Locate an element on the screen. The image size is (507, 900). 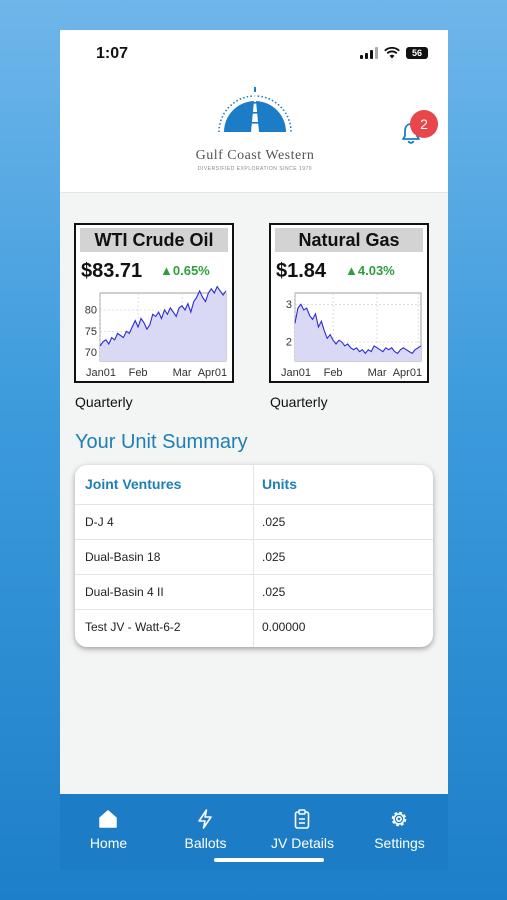
home-icon is located at coordinates (108, 819).